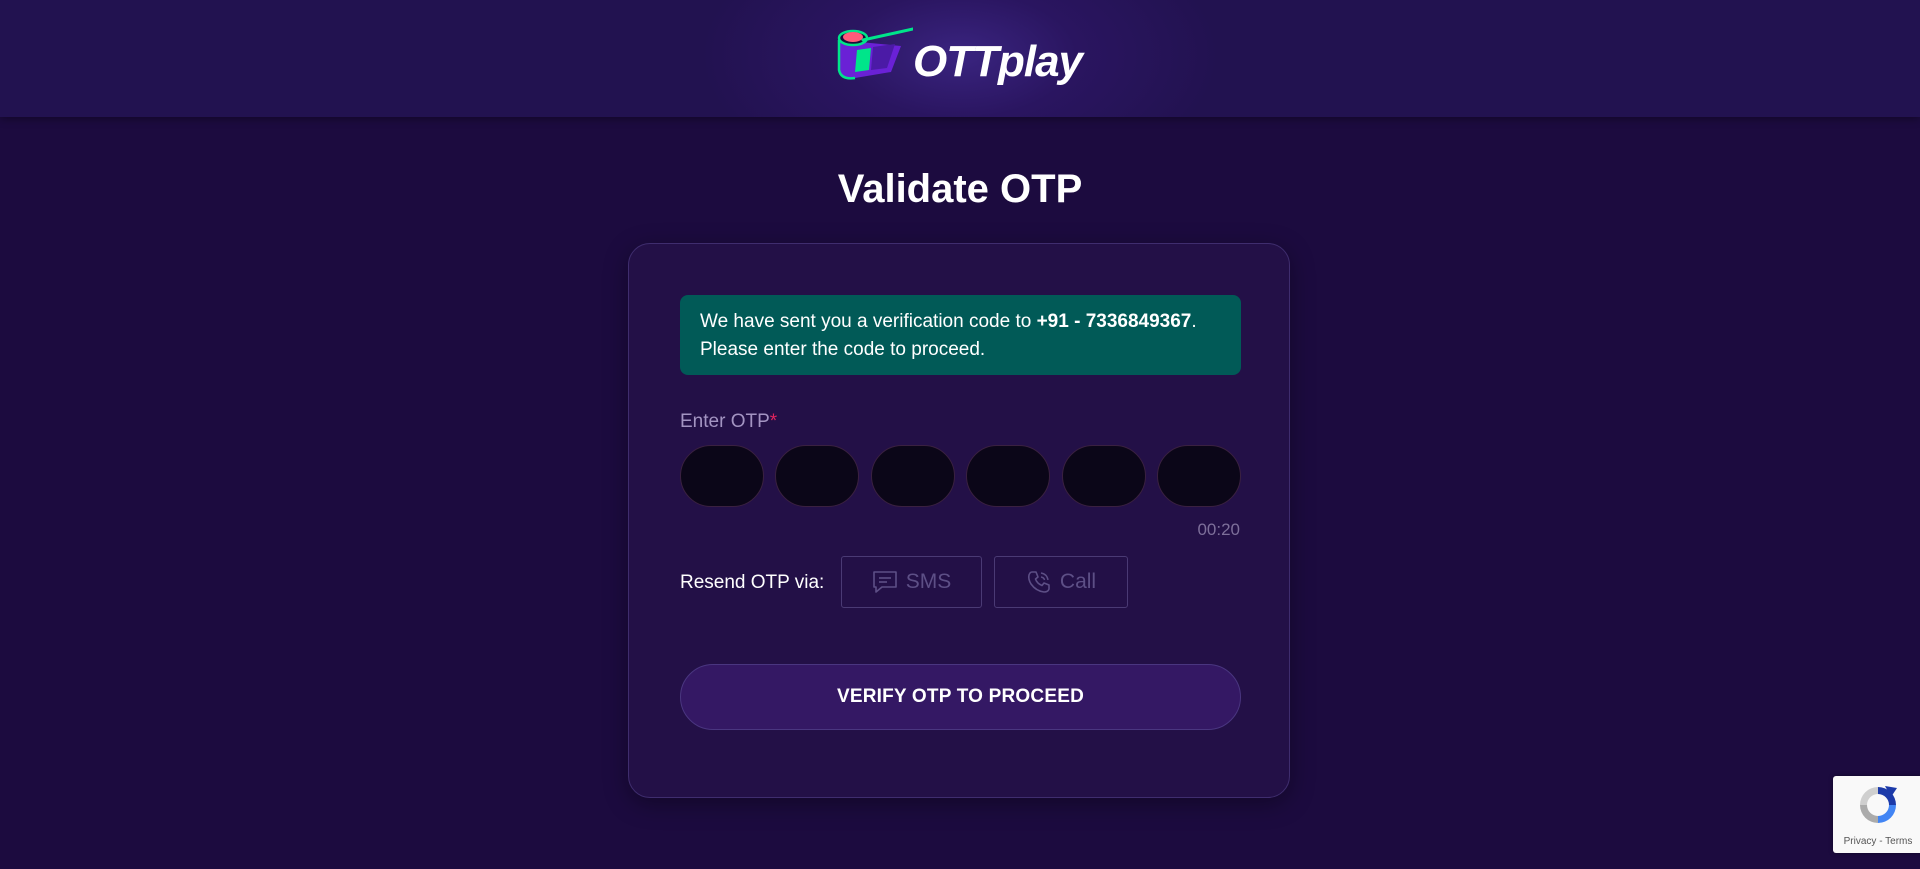 Image resolution: width=1920 pixels, height=869 pixels. What do you see at coordinates (725, 421) in the screenshot?
I see `otp-label-text: Enter OTP` at bounding box center [725, 421].